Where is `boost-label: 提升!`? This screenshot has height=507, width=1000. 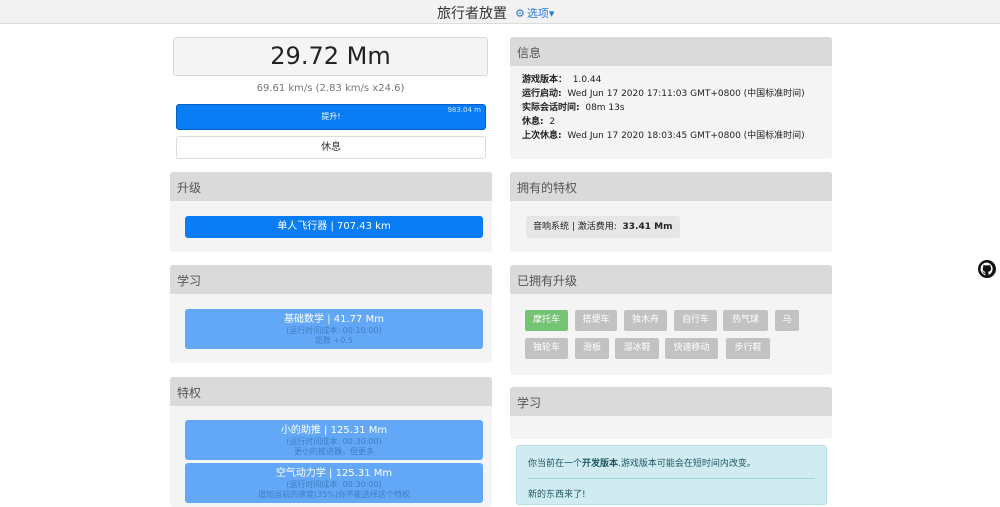
boost-label: 提升! is located at coordinates (331, 116).